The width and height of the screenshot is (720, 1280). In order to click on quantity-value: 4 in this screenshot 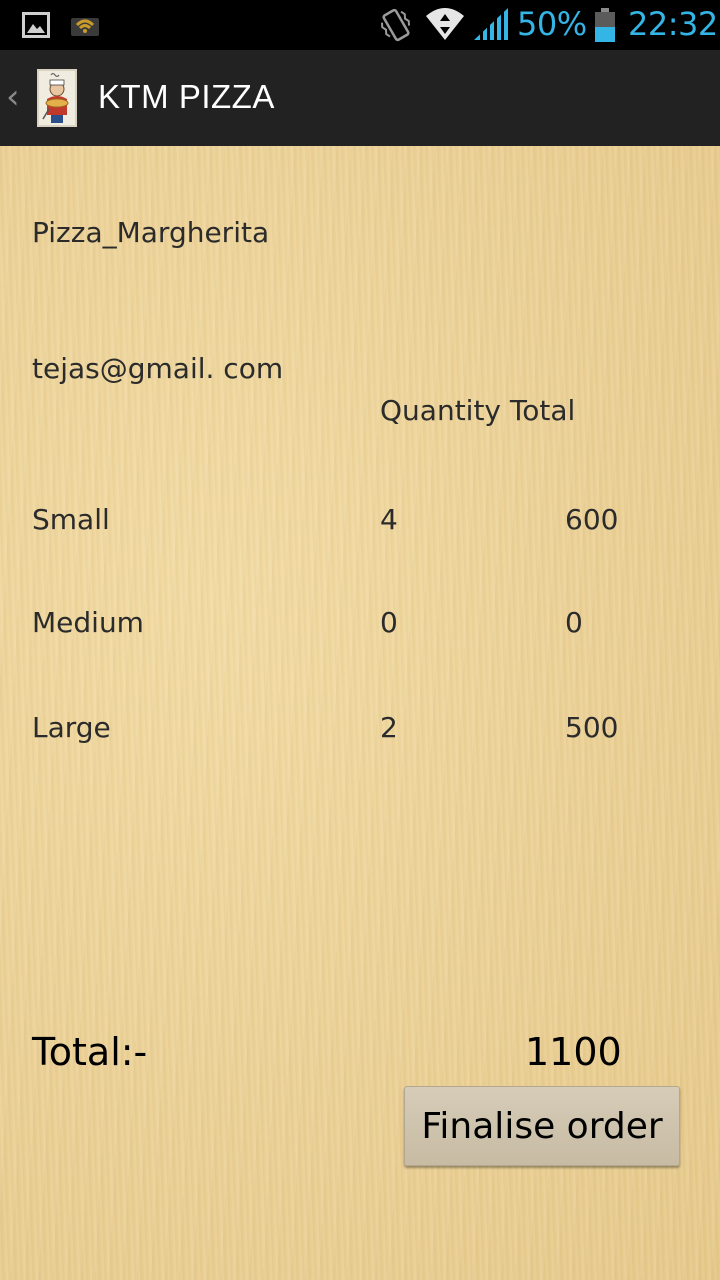, I will do `click(389, 519)`.